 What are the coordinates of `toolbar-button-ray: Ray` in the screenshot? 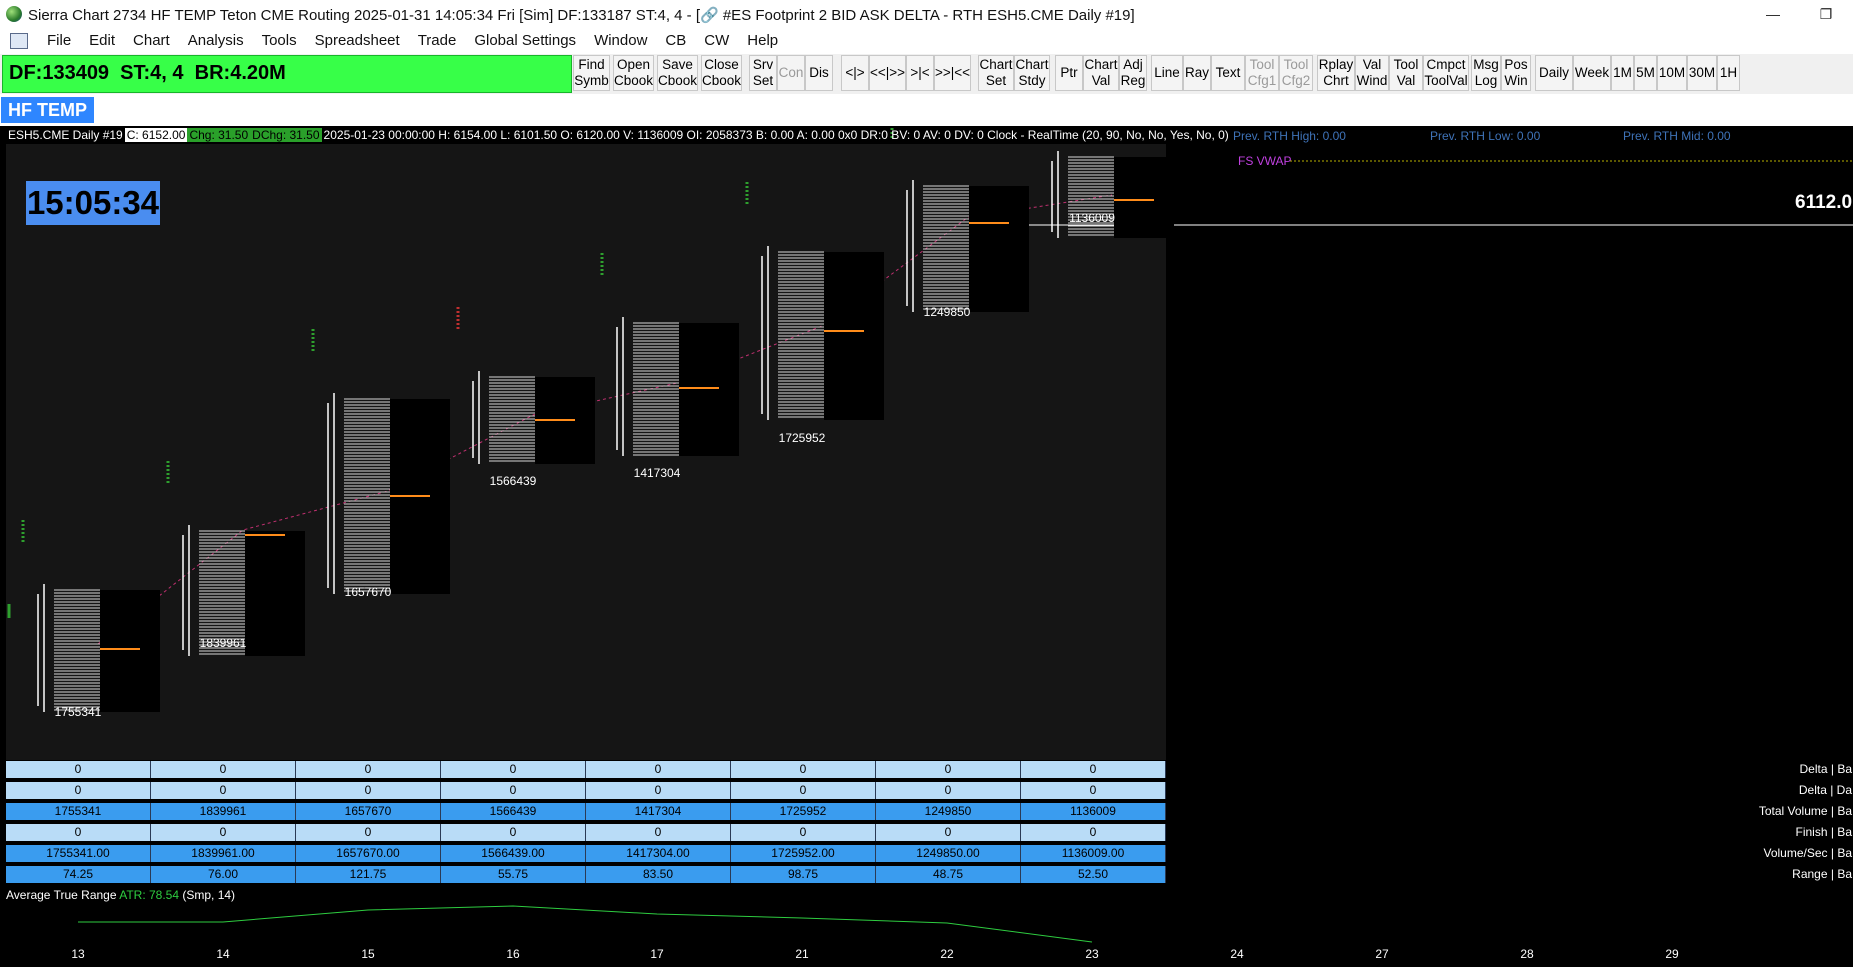 It's located at (1197, 73).